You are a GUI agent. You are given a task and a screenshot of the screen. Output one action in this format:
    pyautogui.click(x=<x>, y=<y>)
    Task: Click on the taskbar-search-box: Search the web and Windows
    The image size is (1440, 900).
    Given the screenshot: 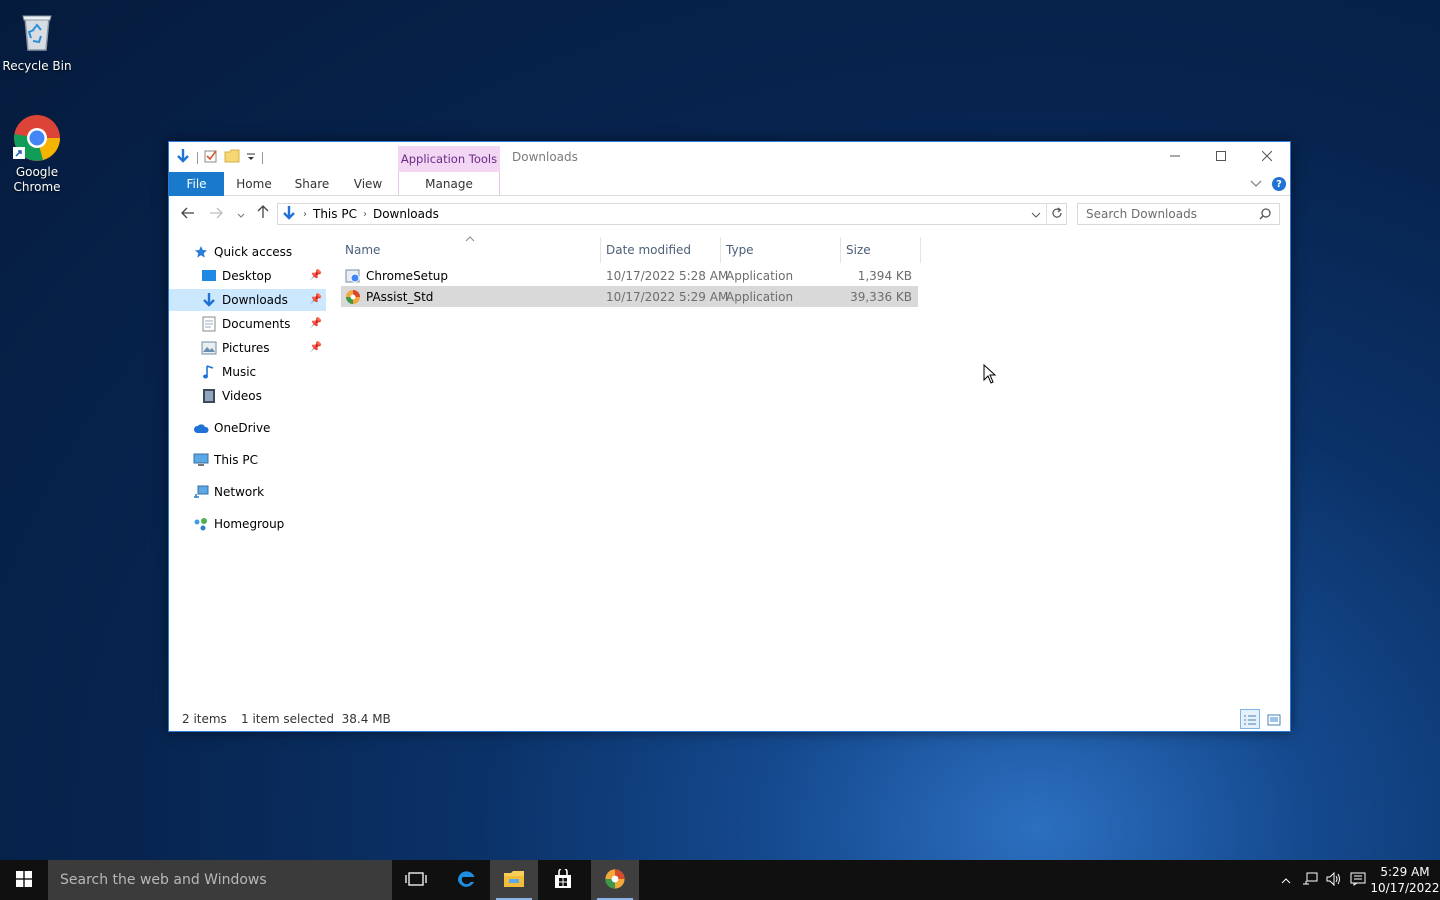 What is the action you would take?
    pyautogui.click(x=220, y=880)
    